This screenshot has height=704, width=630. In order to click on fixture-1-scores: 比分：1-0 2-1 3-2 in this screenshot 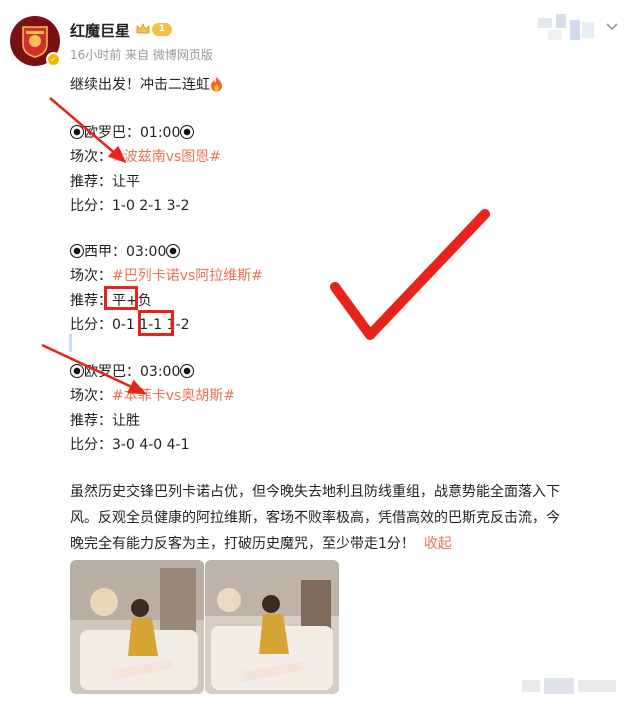, I will do `click(130, 205)`.